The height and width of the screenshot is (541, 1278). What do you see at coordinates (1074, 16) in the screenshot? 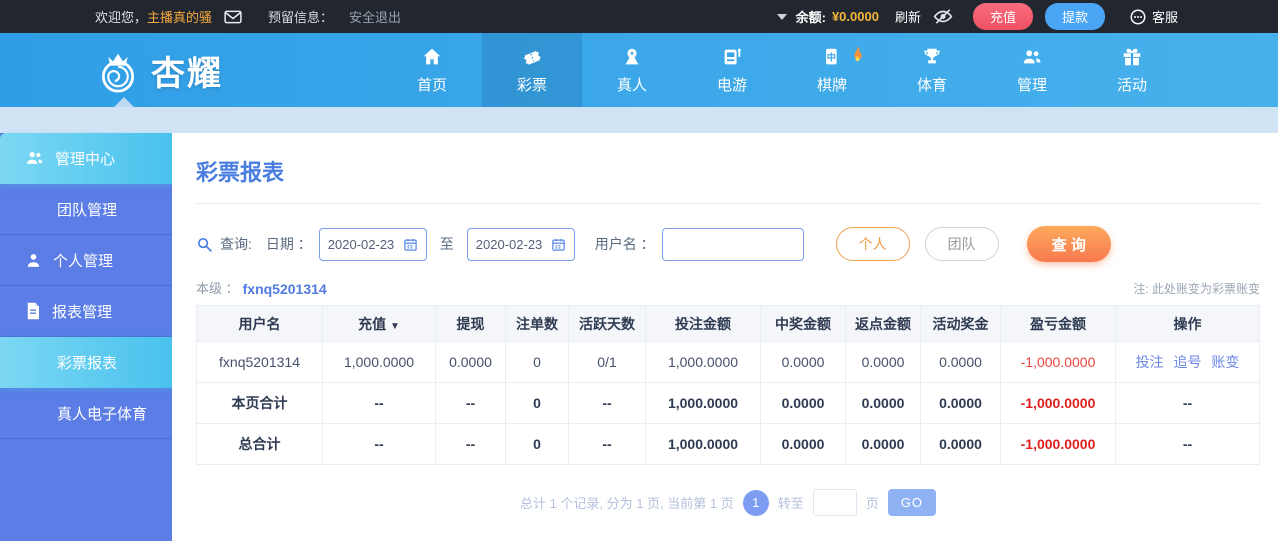
I see `withdraw-button: 提款` at bounding box center [1074, 16].